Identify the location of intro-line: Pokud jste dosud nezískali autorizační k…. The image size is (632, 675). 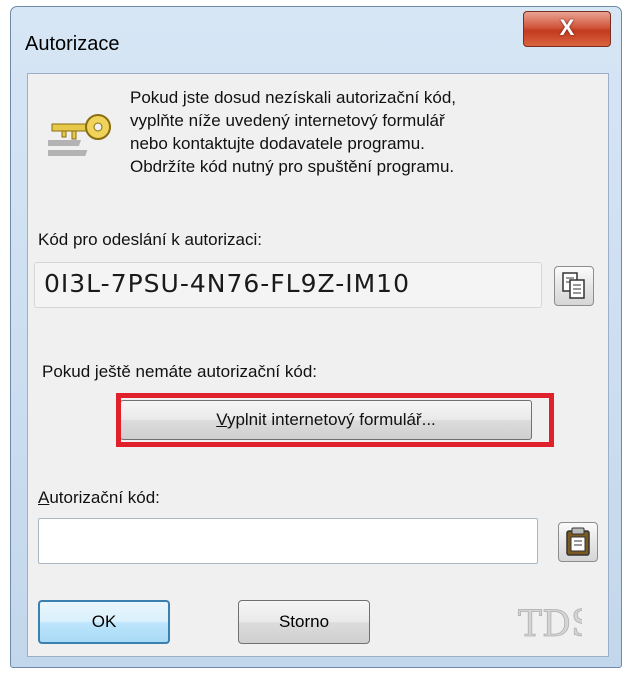
(293, 97).